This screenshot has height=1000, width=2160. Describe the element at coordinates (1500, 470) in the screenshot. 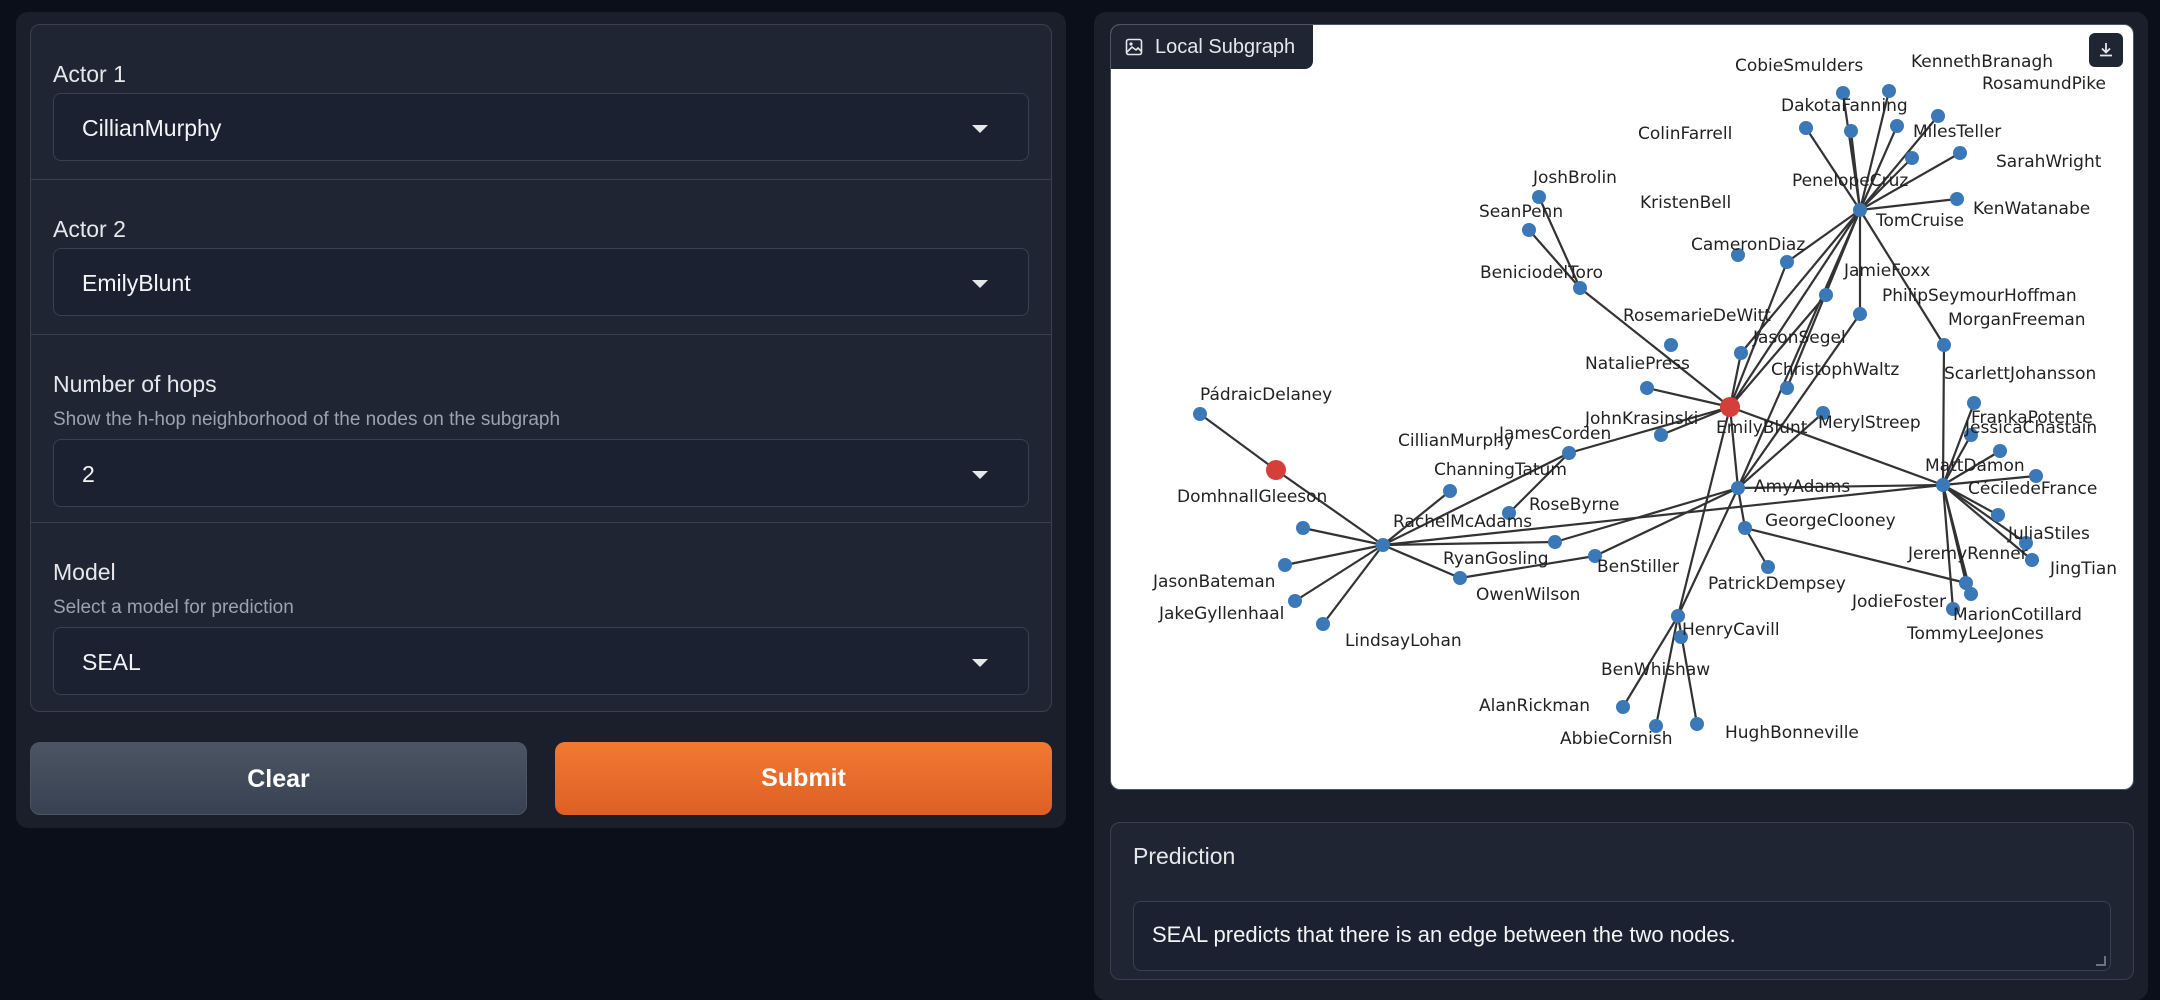

I see `node-label: ChanningTatum` at that location.